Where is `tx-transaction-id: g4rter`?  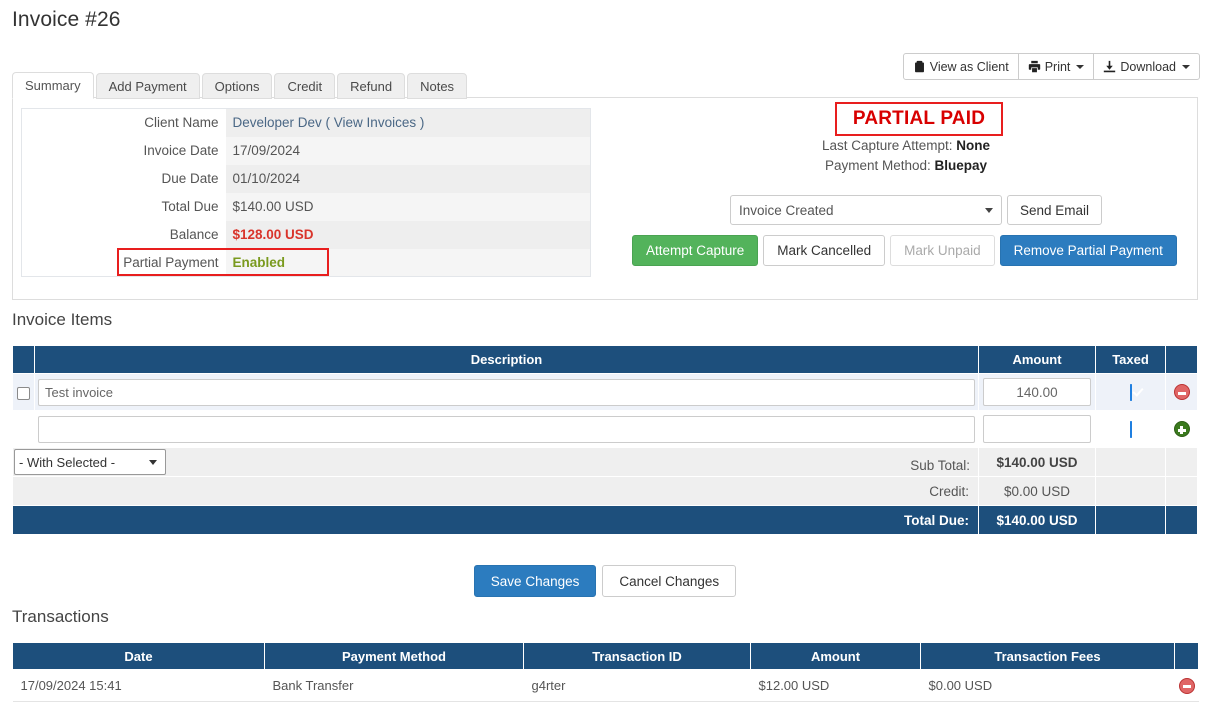 tx-transaction-id: g4rter is located at coordinates (637, 685).